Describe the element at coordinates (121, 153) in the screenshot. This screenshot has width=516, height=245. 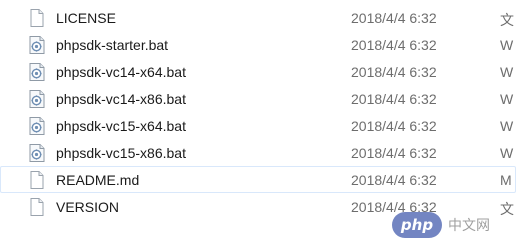
I see `file-name: phpsdk-vc15-x86.bat` at that location.